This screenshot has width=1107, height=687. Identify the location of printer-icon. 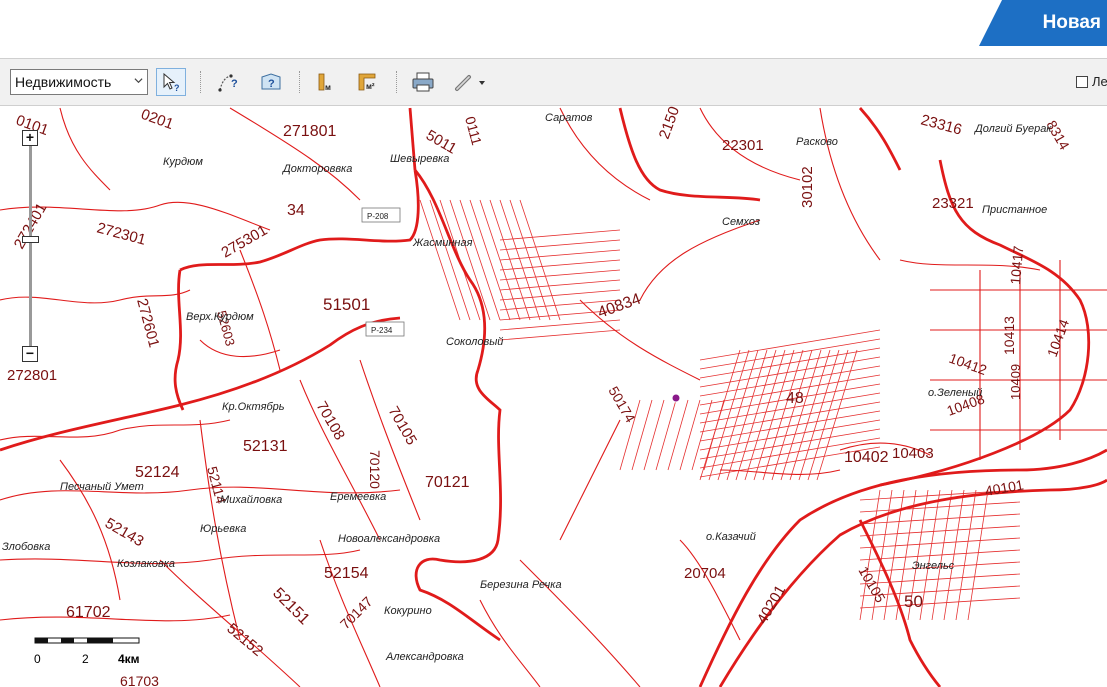
(423, 82).